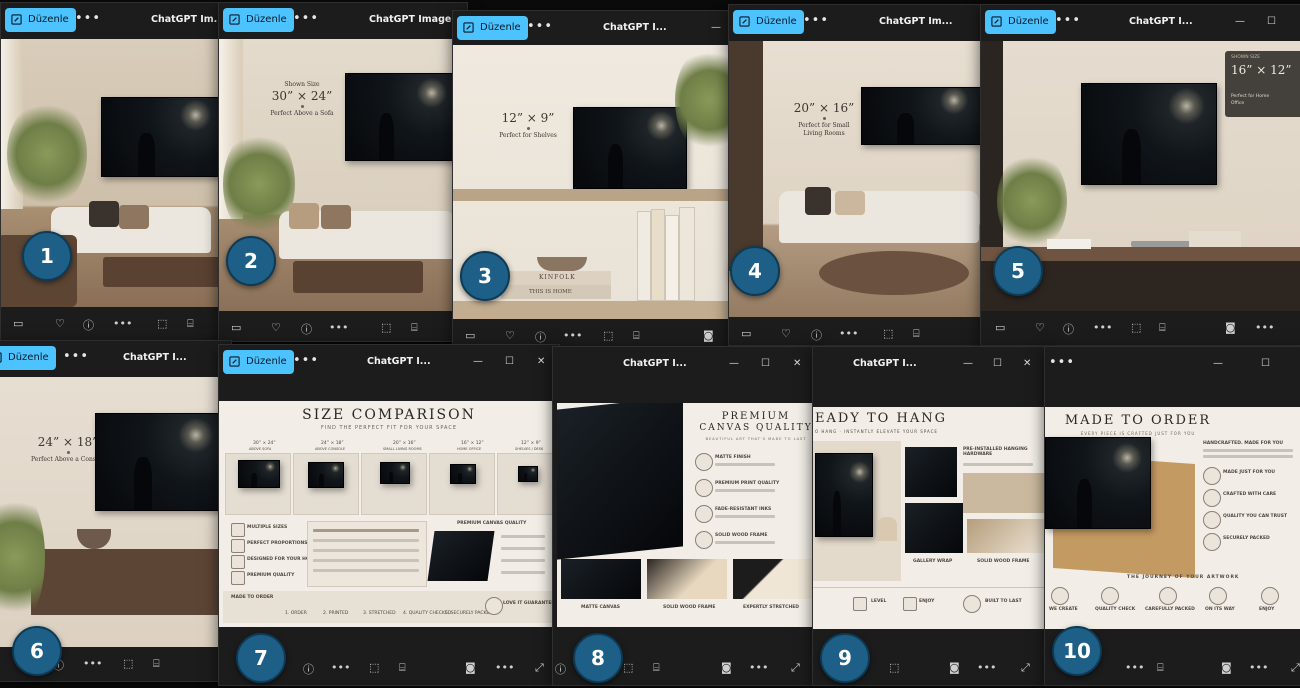 This screenshot has width=1300, height=688. What do you see at coordinates (1018, 271) in the screenshot?
I see `number-badge: 5` at bounding box center [1018, 271].